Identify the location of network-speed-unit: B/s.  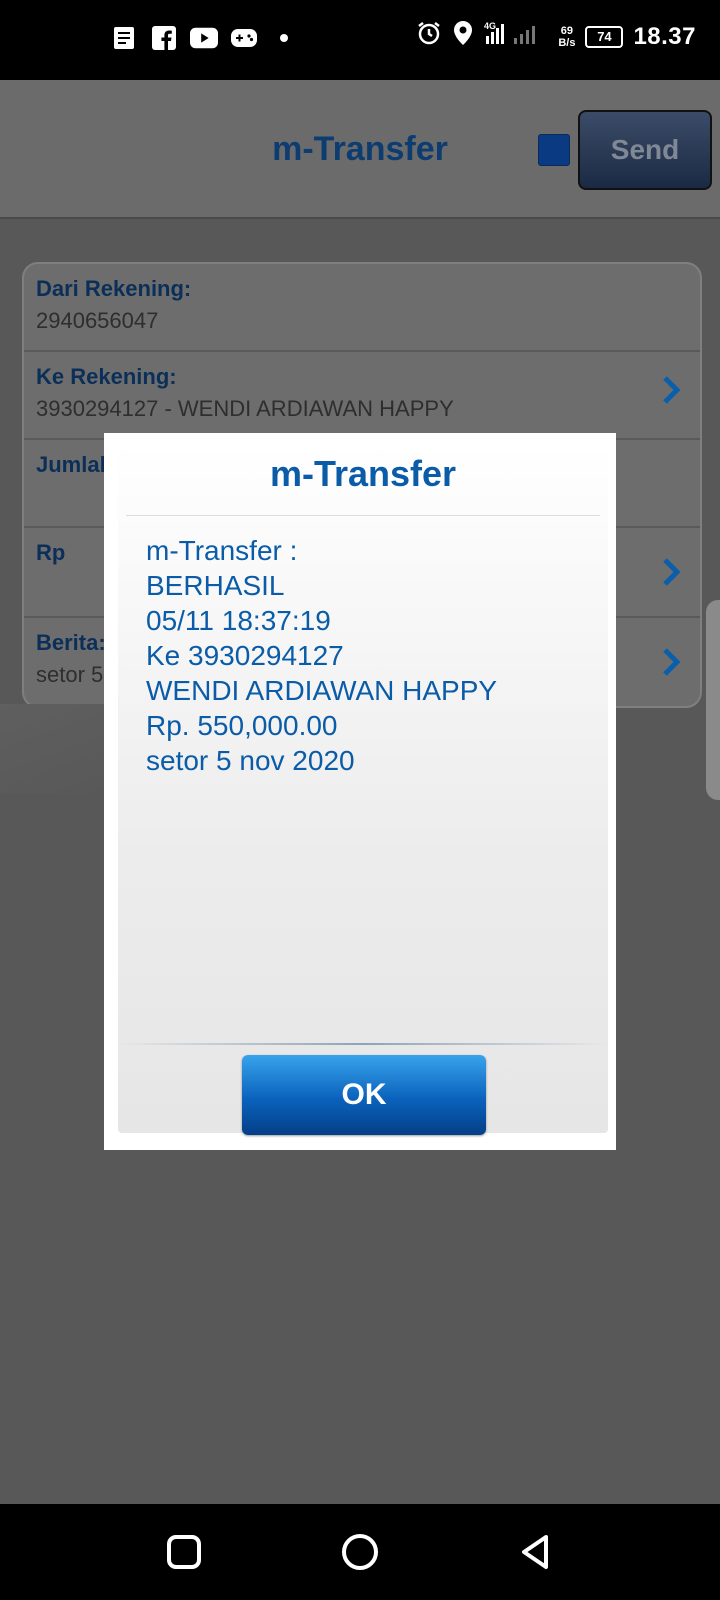
(567, 42).